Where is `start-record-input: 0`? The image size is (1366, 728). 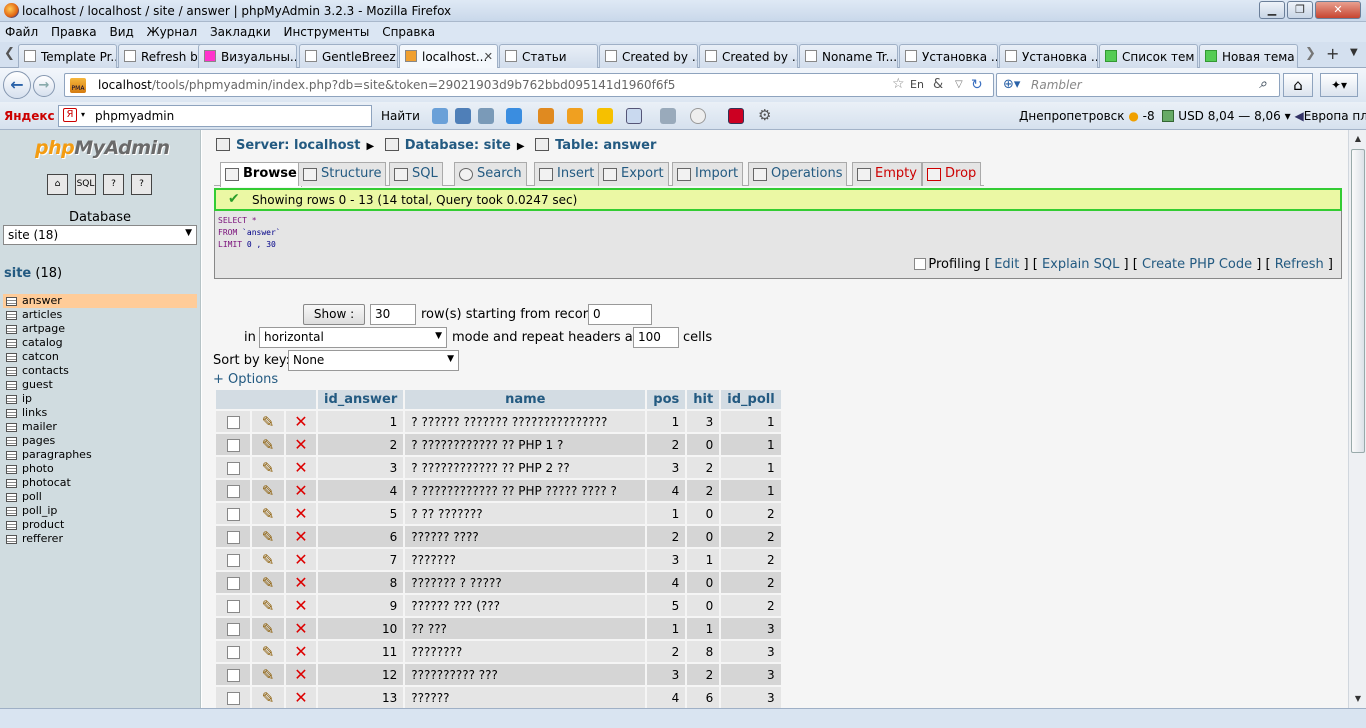 start-record-input: 0 is located at coordinates (620, 314).